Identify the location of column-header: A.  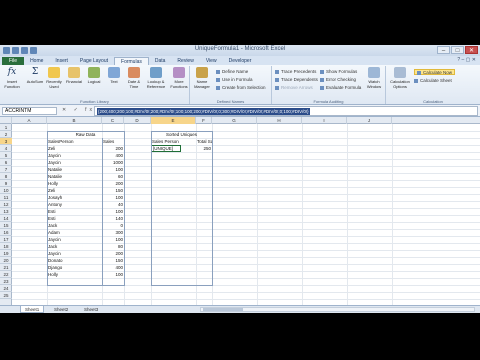
(29, 120).